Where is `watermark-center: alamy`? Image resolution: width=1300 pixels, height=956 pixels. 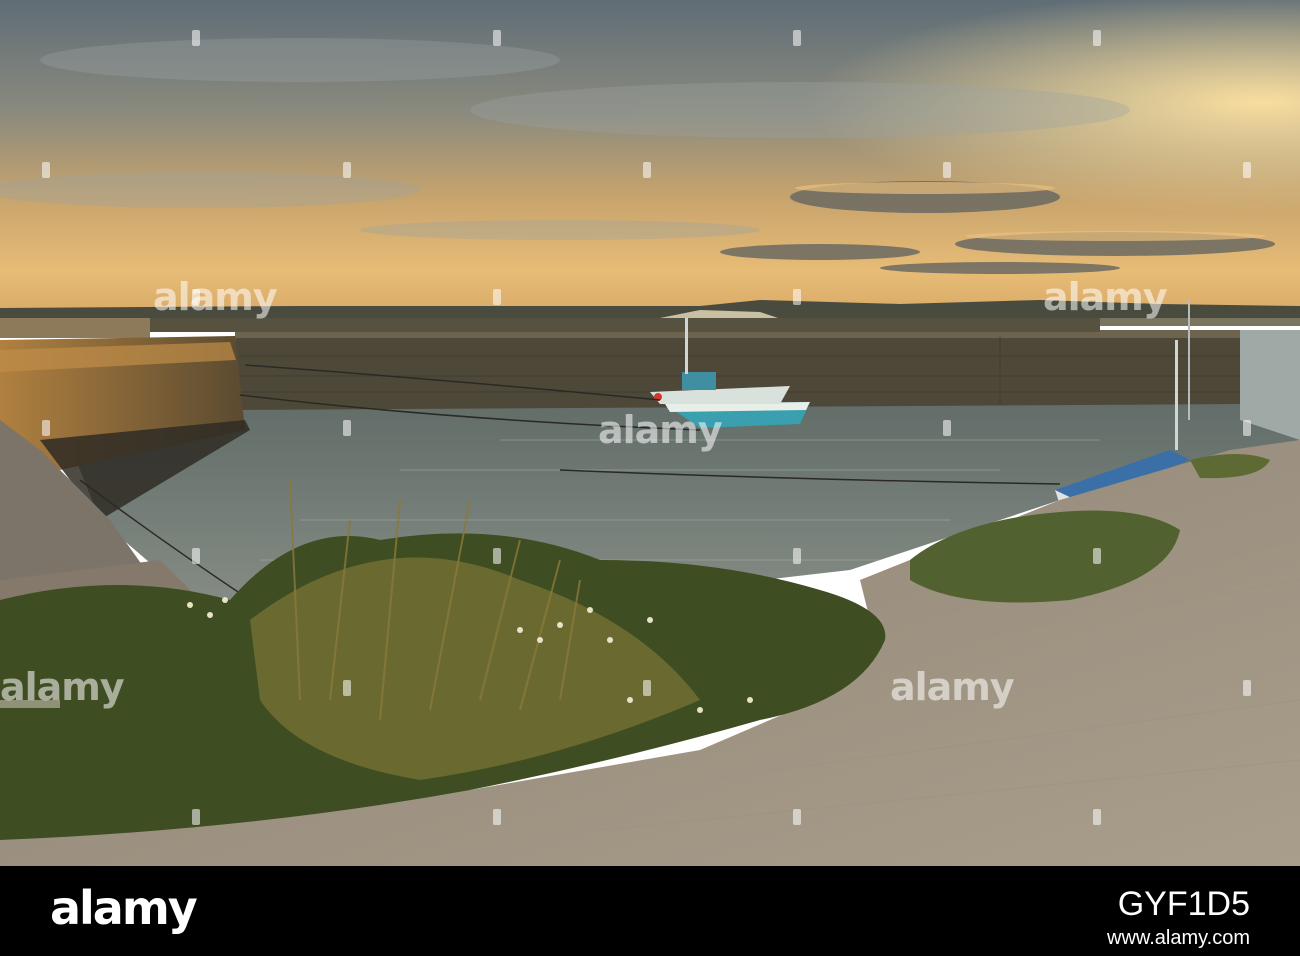 watermark-center: alamy is located at coordinates (660, 430).